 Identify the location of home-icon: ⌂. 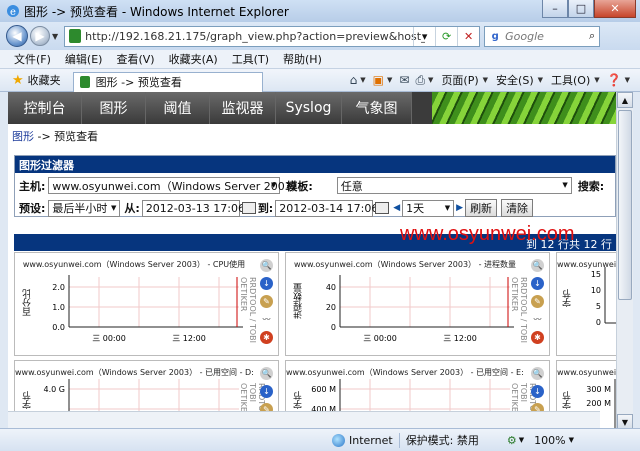
(354, 80).